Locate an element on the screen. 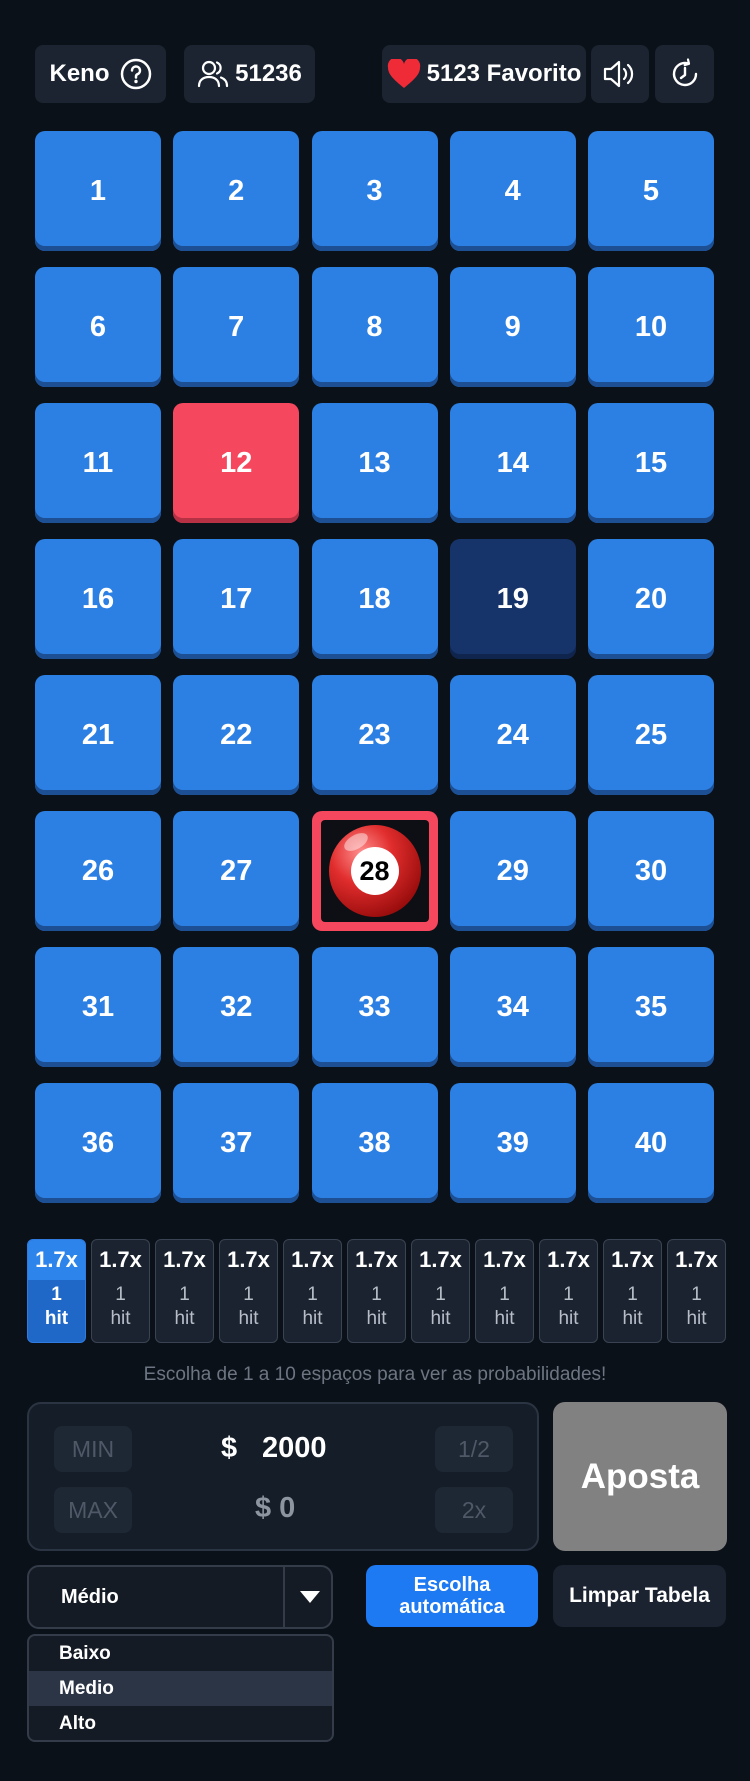 The width and height of the screenshot is (750, 1781). chevron-down-icon is located at coordinates (309, 1597).